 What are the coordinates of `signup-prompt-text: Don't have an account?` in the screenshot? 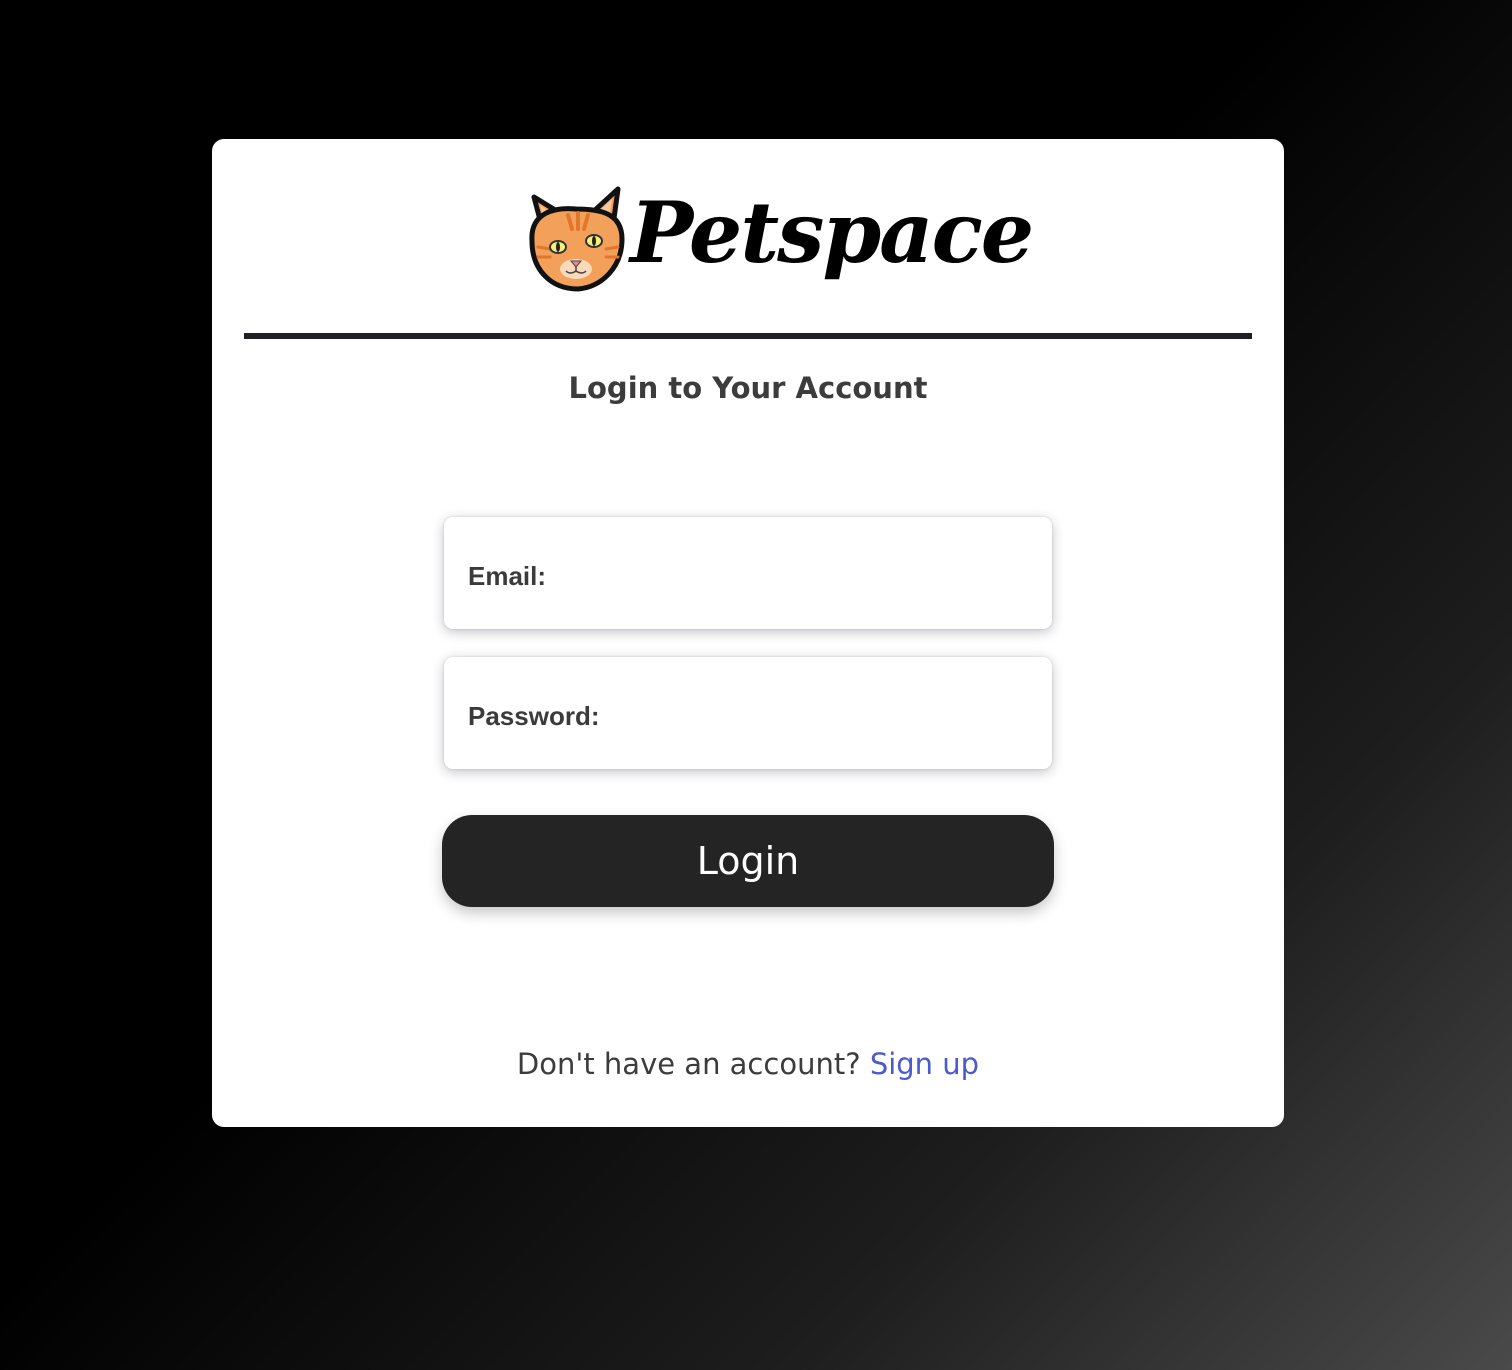 It's located at (693, 1064).